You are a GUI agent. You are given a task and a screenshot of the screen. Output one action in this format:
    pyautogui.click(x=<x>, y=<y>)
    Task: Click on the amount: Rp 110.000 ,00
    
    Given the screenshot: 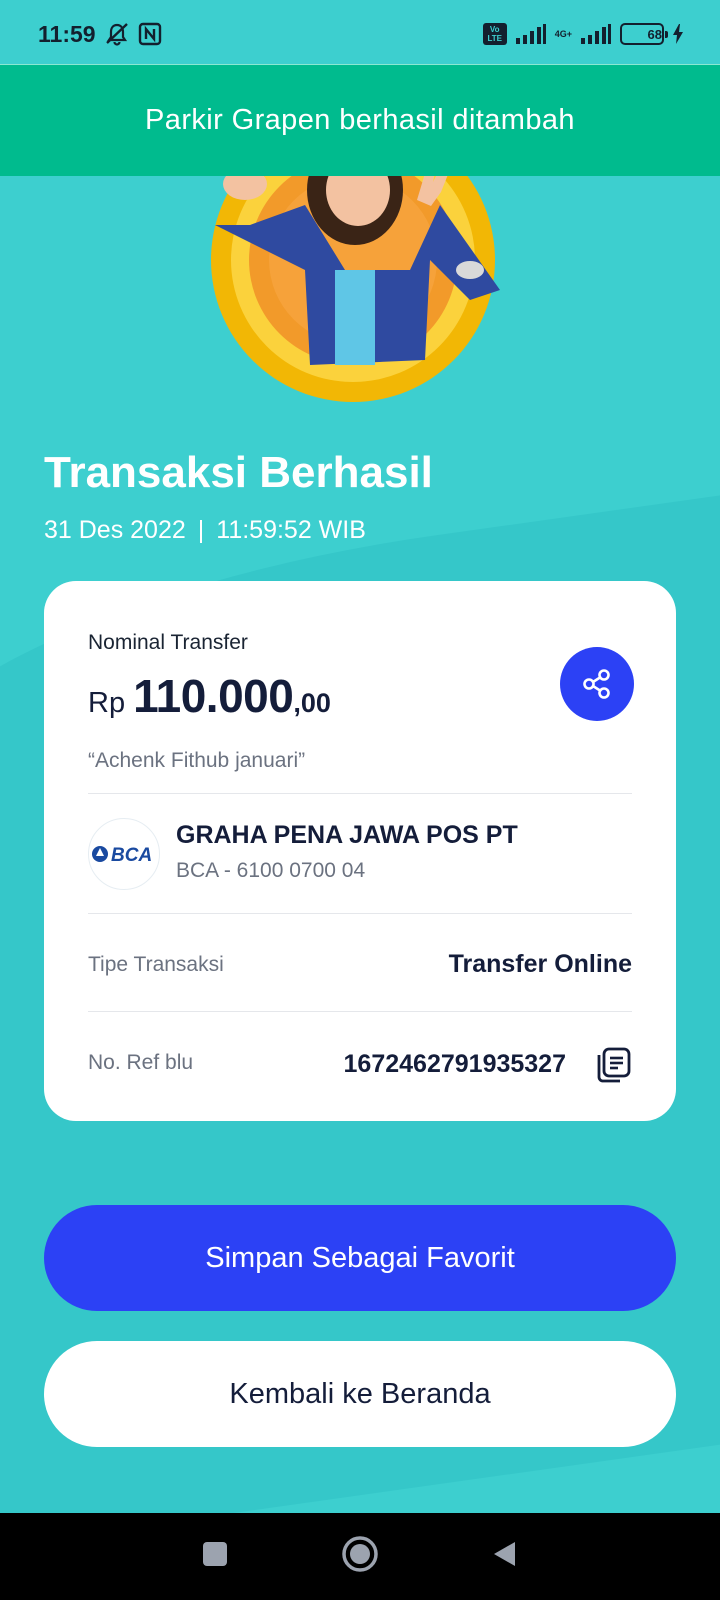 What is the action you would take?
    pyautogui.click(x=209, y=696)
    